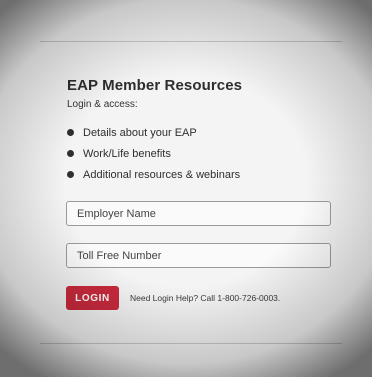 The image size is (372, 377). Describe the element at coordinates (155, 85) in the screenshot. I see `panel-title: EAP Member Resources` at that location.